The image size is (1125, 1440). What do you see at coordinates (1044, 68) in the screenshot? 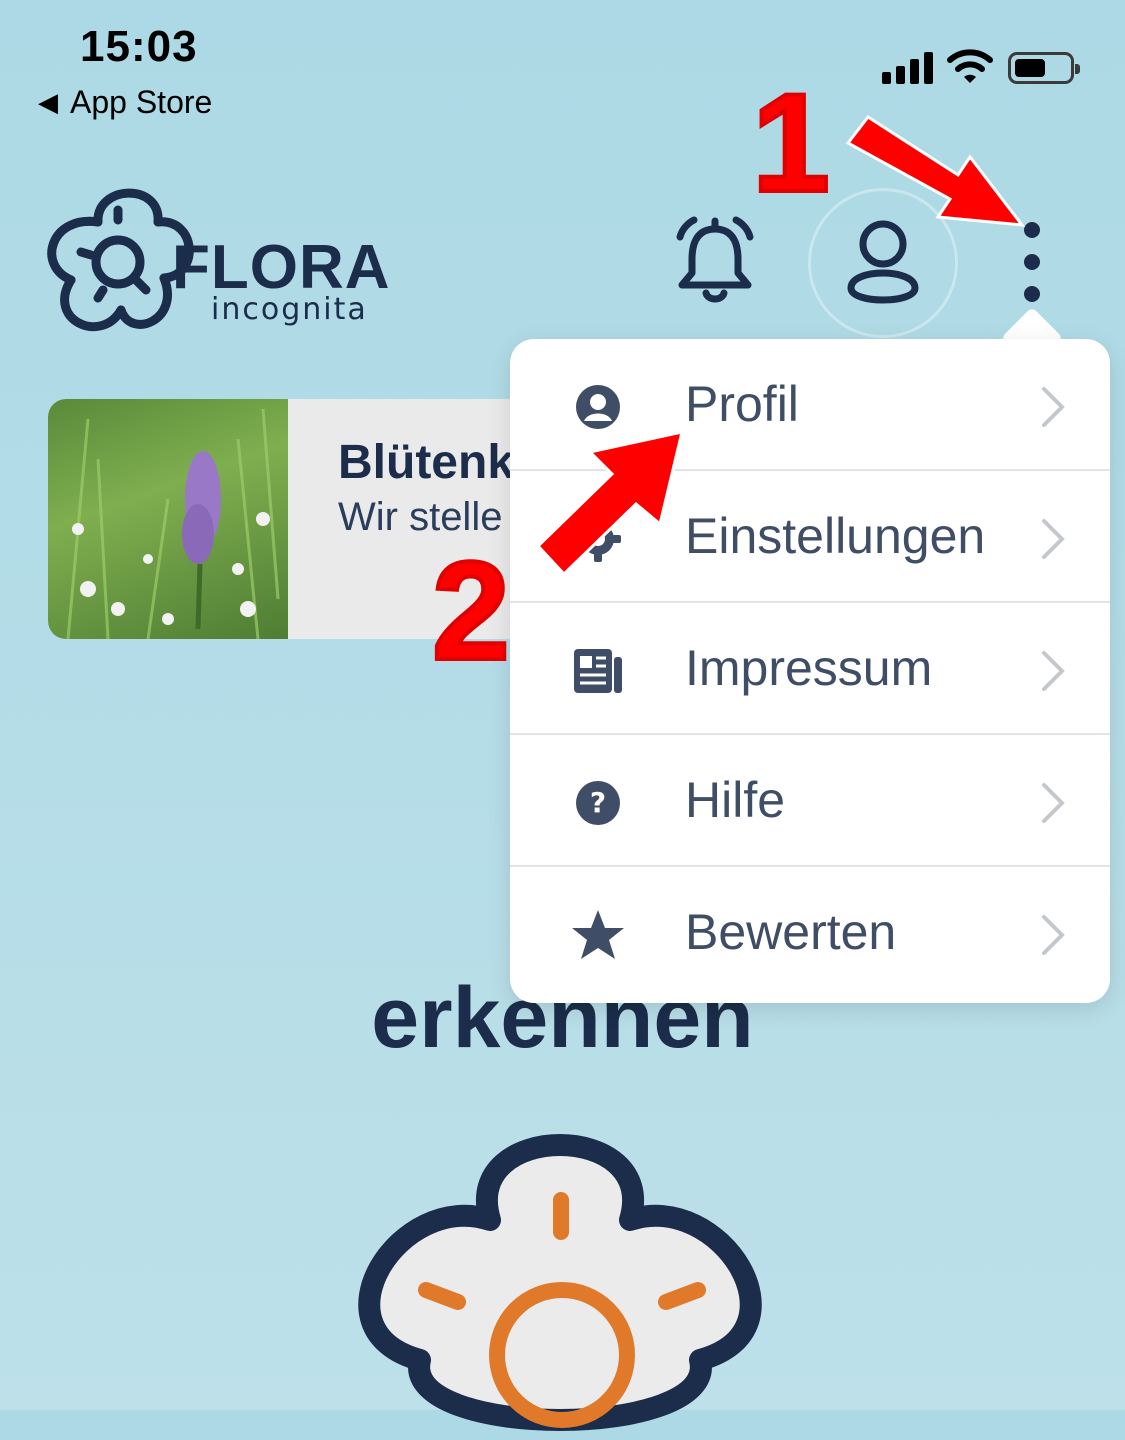
I see `battery-icon` at bounding box center [1044, 68].